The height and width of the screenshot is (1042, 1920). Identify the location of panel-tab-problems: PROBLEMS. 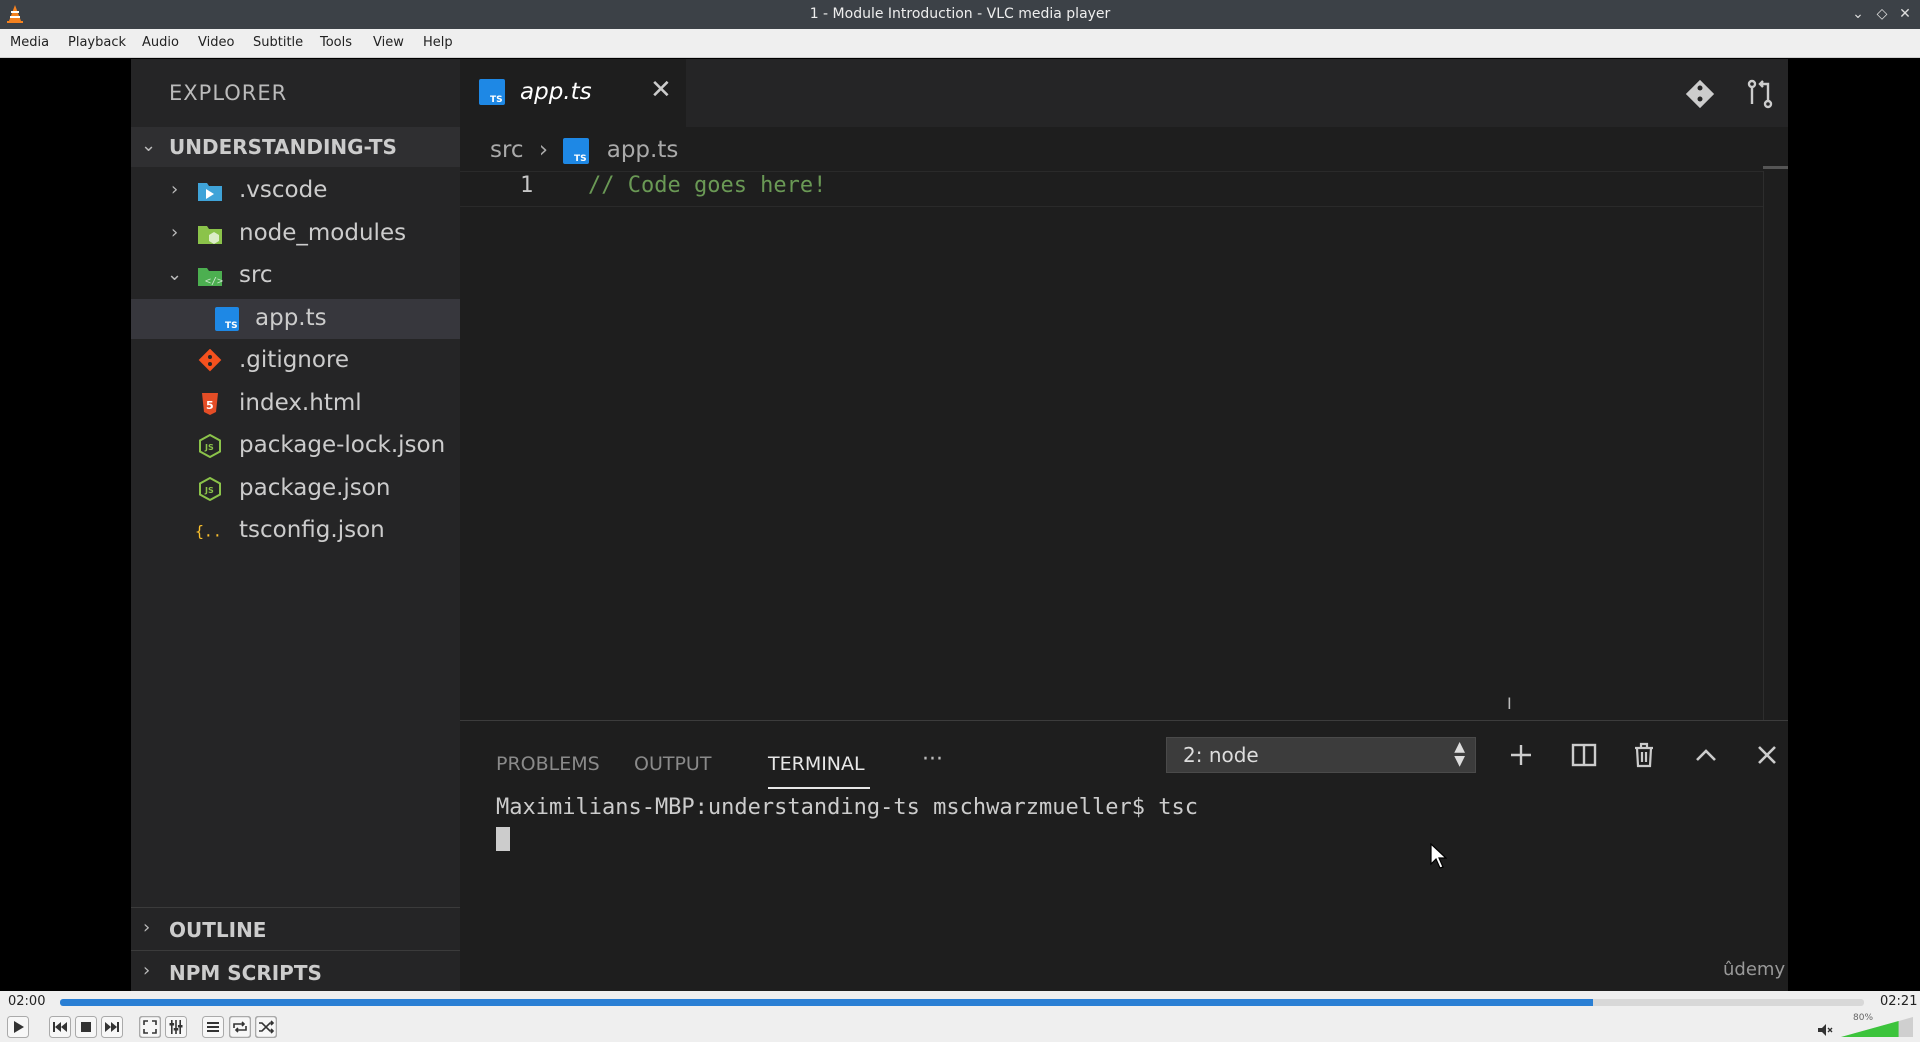
(548, 764).